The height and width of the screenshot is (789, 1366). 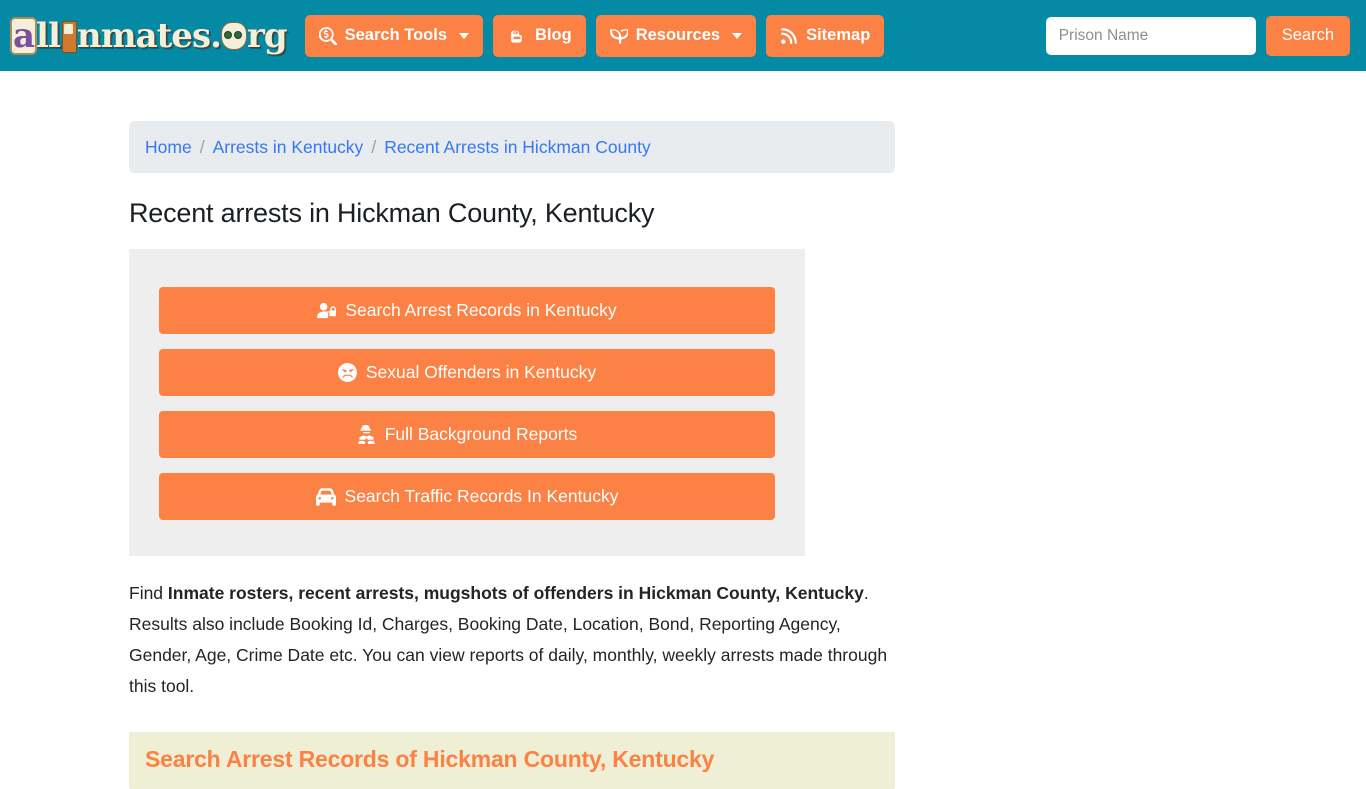 I want to click on user-secret-icon, so click(x=366, y=434).